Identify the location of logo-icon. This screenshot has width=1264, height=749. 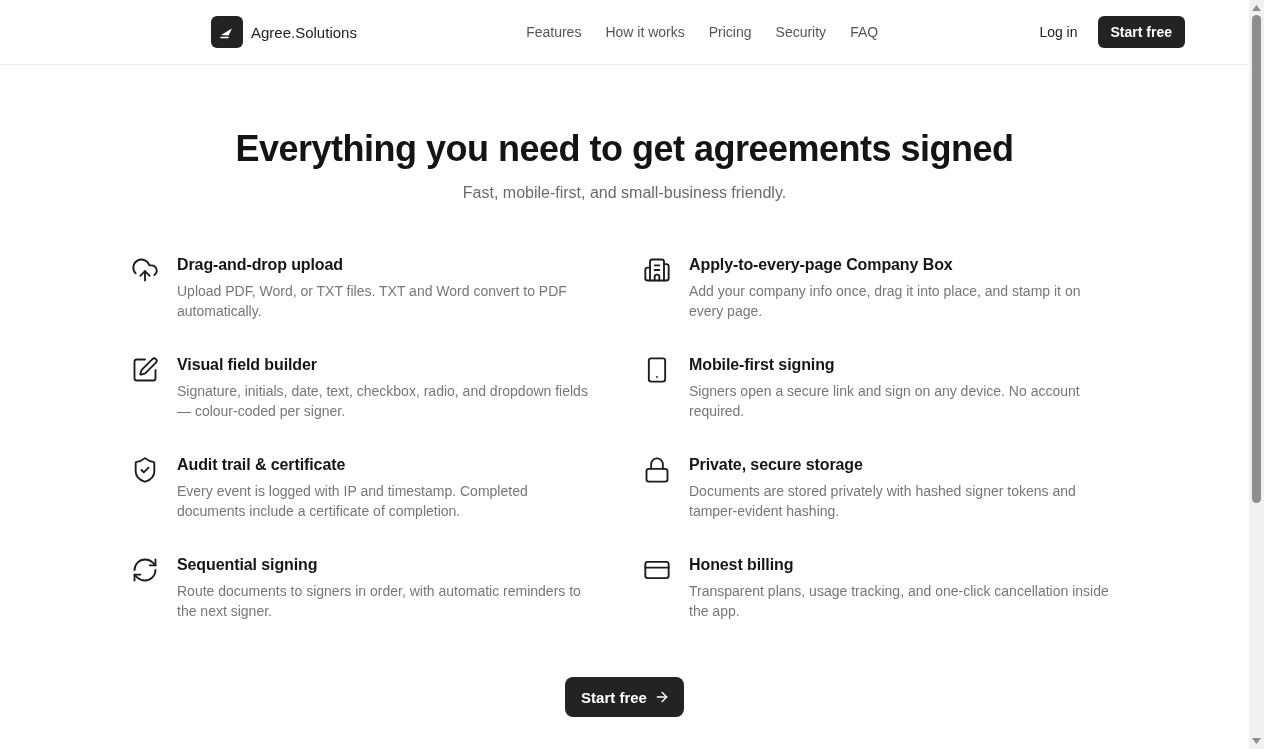
(227, 32).